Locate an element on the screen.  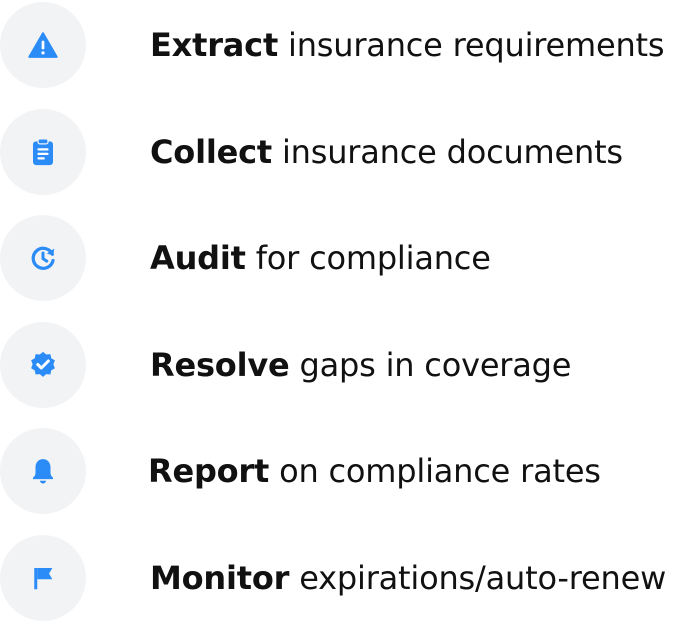
feature-item-audit: Audit for compliance is located at coordinates (345, 258).